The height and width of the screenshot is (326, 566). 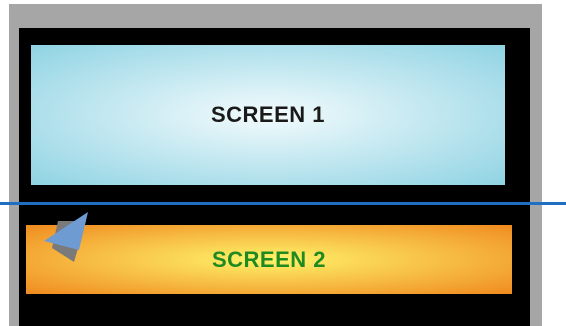 I want to click on screen-2-label: SCREEN 2, so click(x=269, y=259).